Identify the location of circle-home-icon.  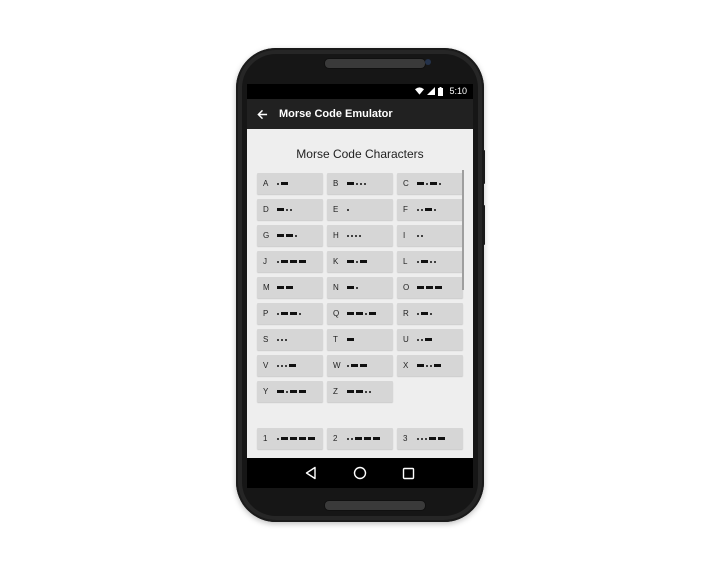
(360, 473).